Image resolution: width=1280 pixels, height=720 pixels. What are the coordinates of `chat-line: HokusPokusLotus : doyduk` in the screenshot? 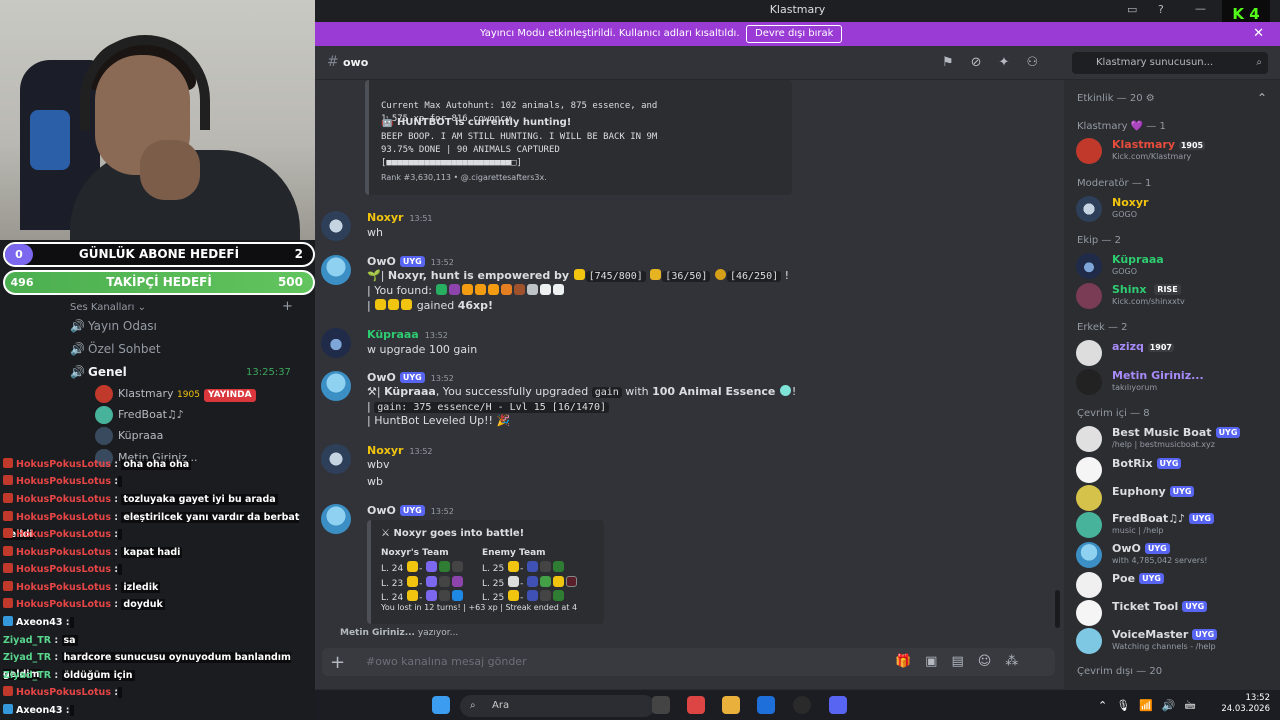 It's located at (158, 604).